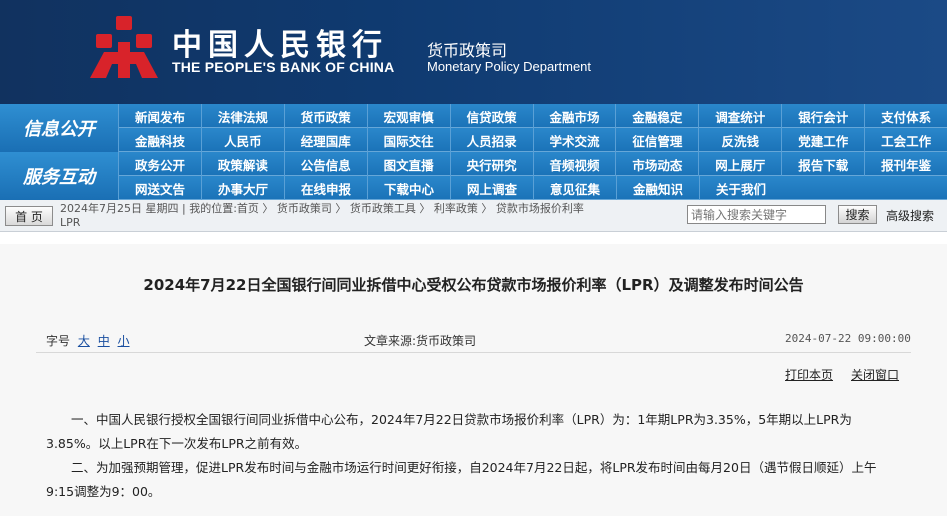 This screenshot has height=516, width=947. Describe the element at coordinates (124, 341) in the screenshot. I see `font-small-link: 小` at that location.